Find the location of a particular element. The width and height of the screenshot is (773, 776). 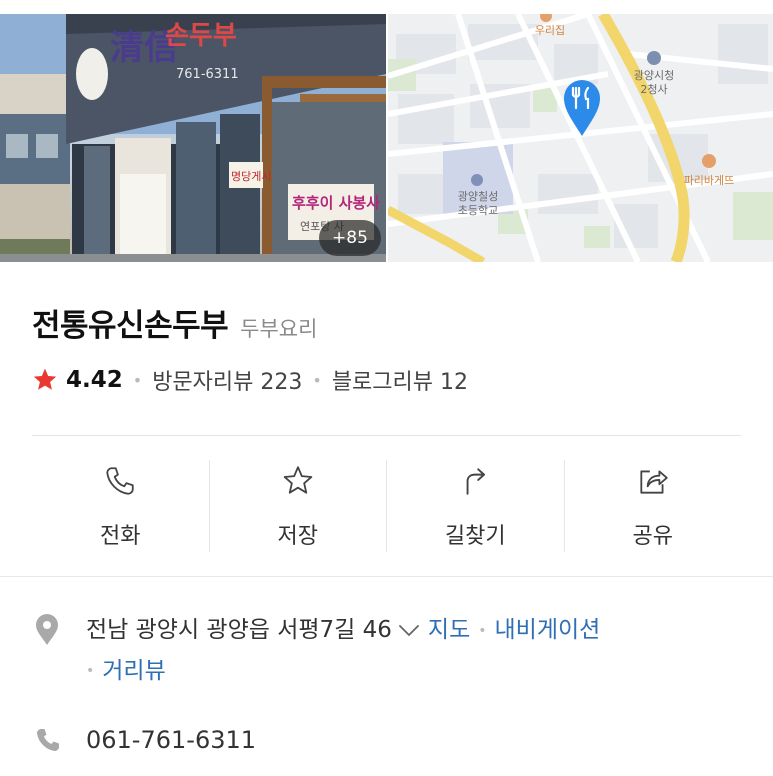

top-strip is located at coordinates (386, 7).